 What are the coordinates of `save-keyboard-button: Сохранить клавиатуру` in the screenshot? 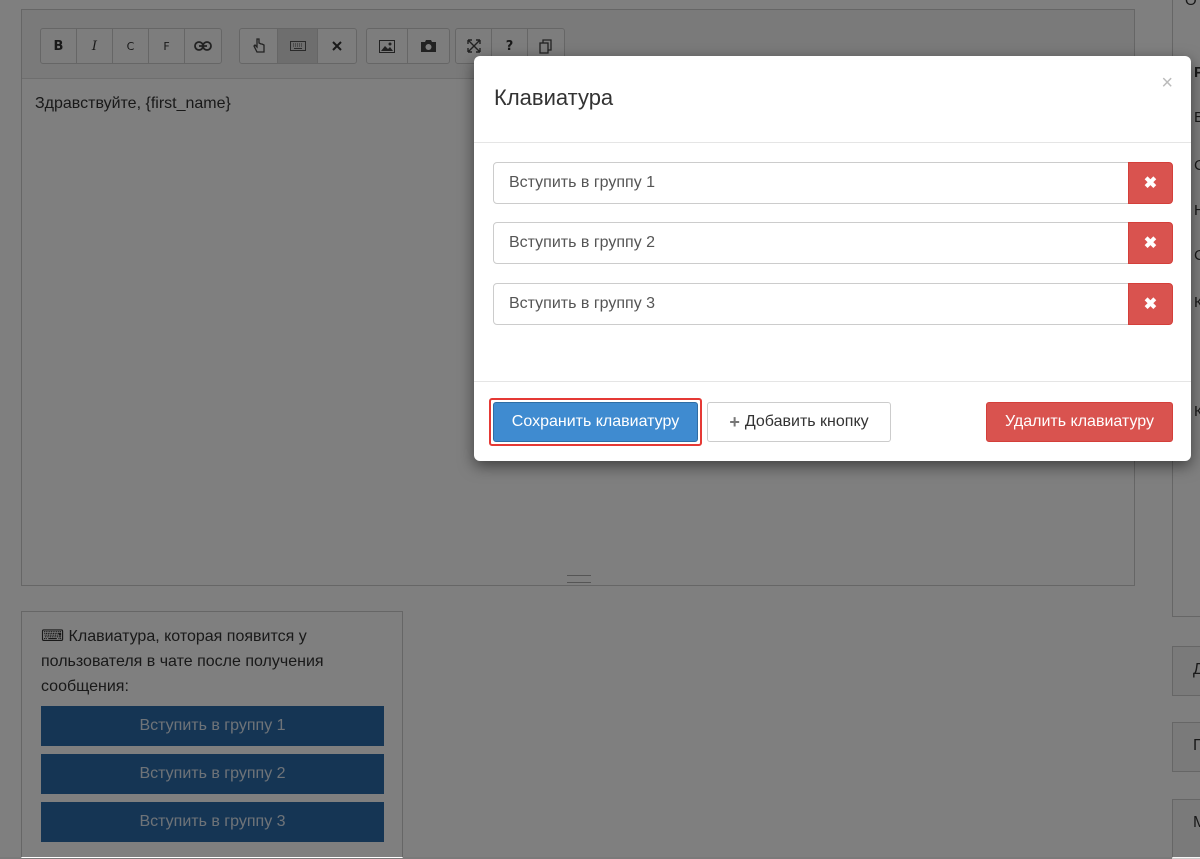 It's located at (595, 422).